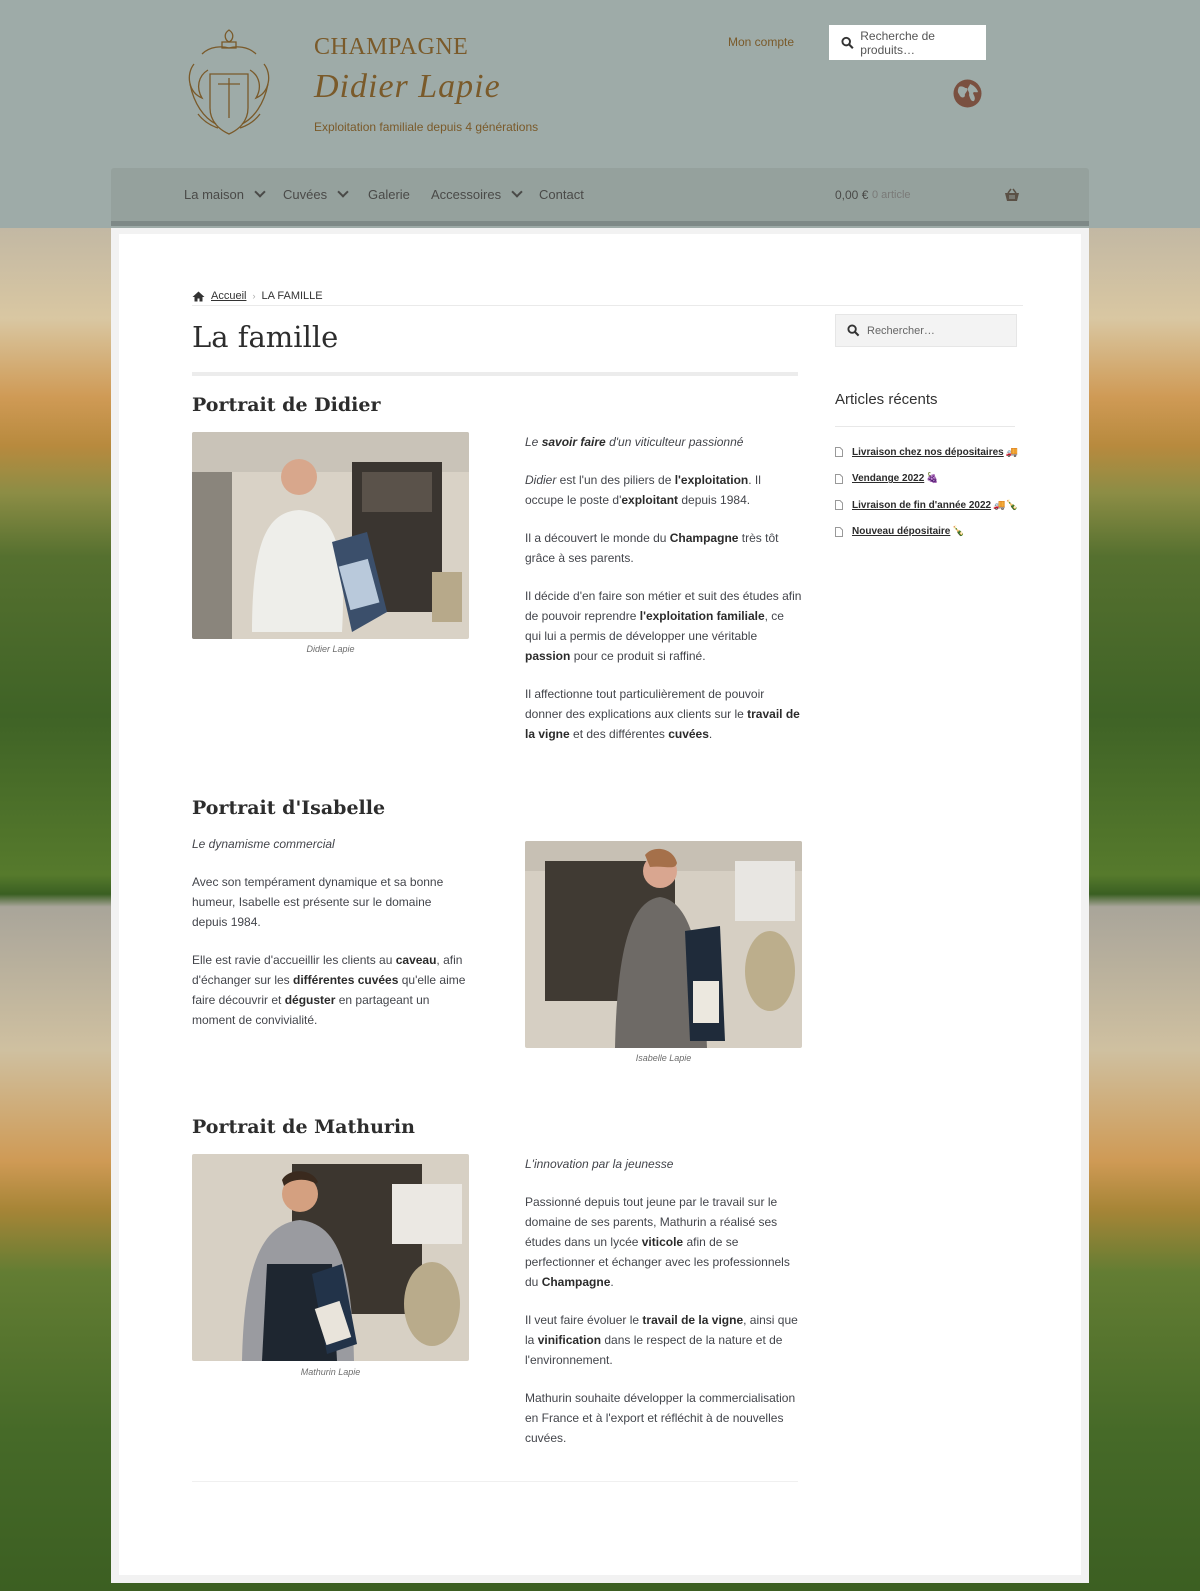 This screenshot has height=1591, width=1200. I want to click on my-account-link: Mon compte, so click(761, 42).